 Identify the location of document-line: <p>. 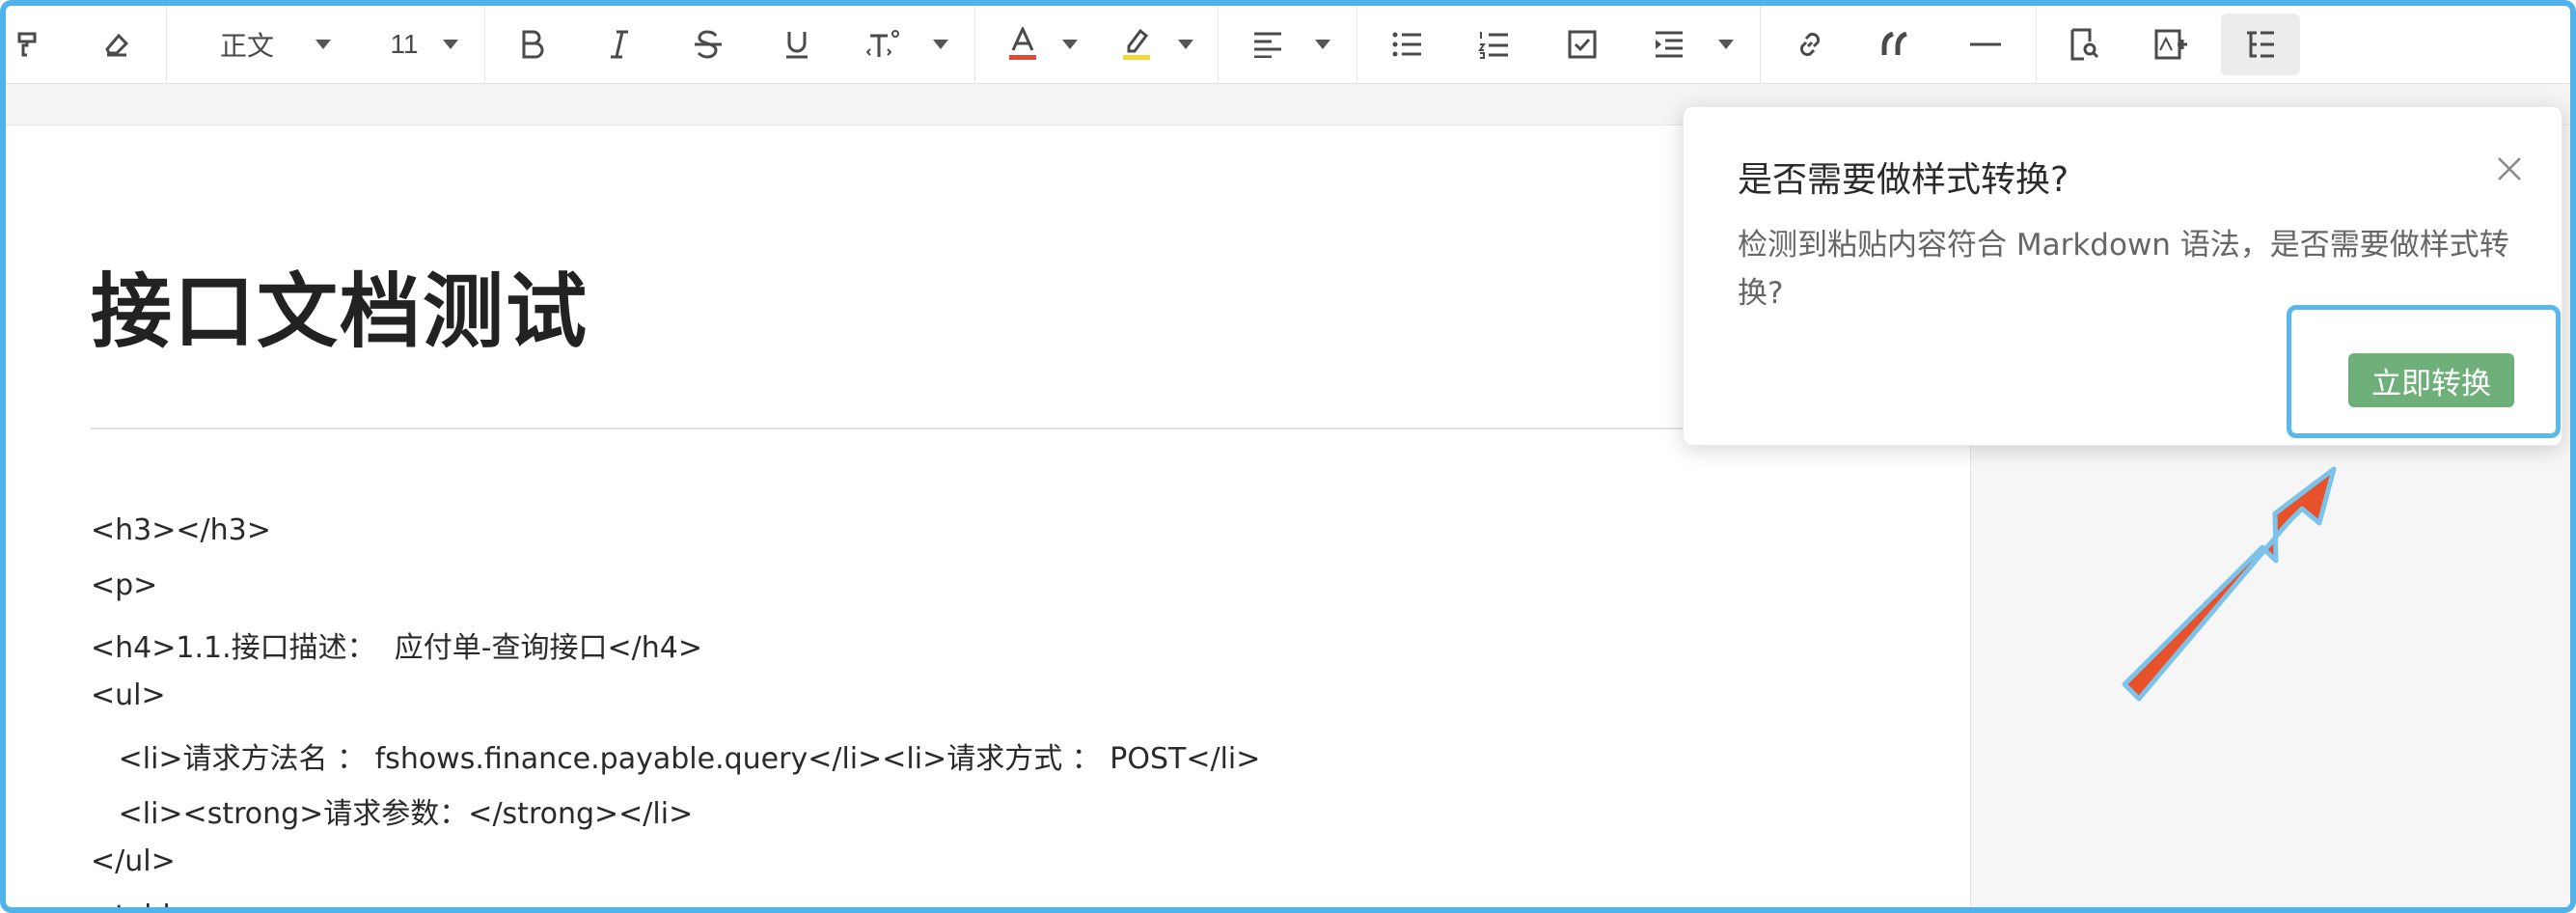
(124, 585).